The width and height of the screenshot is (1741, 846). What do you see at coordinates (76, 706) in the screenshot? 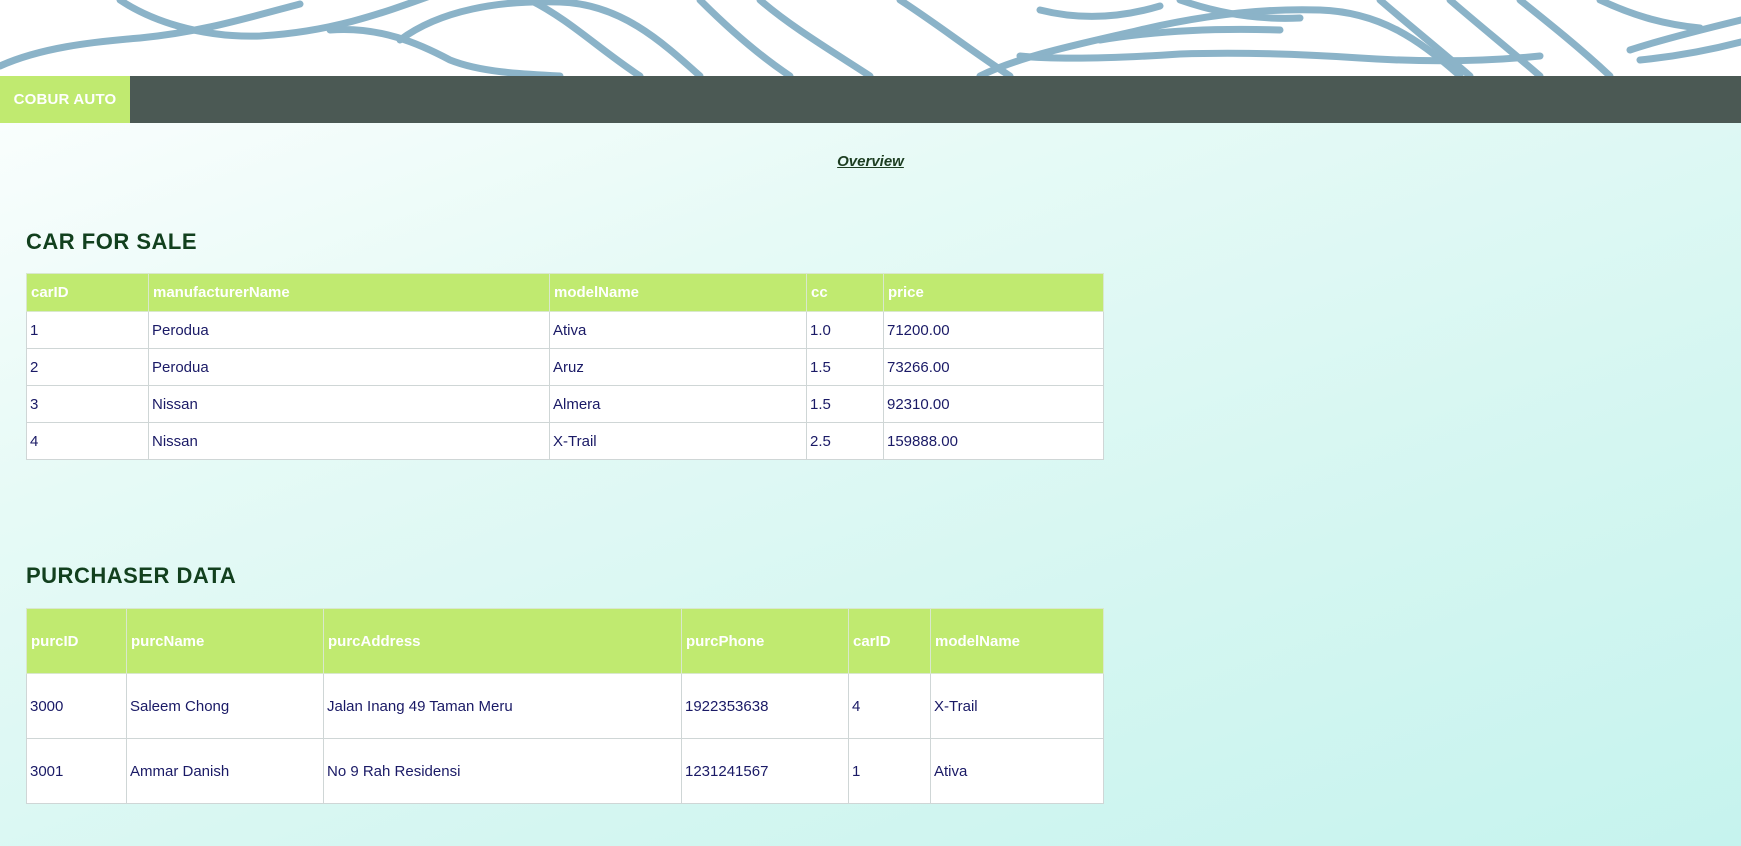
I see `table-cell: 3000` at bounding box center [76, 706].